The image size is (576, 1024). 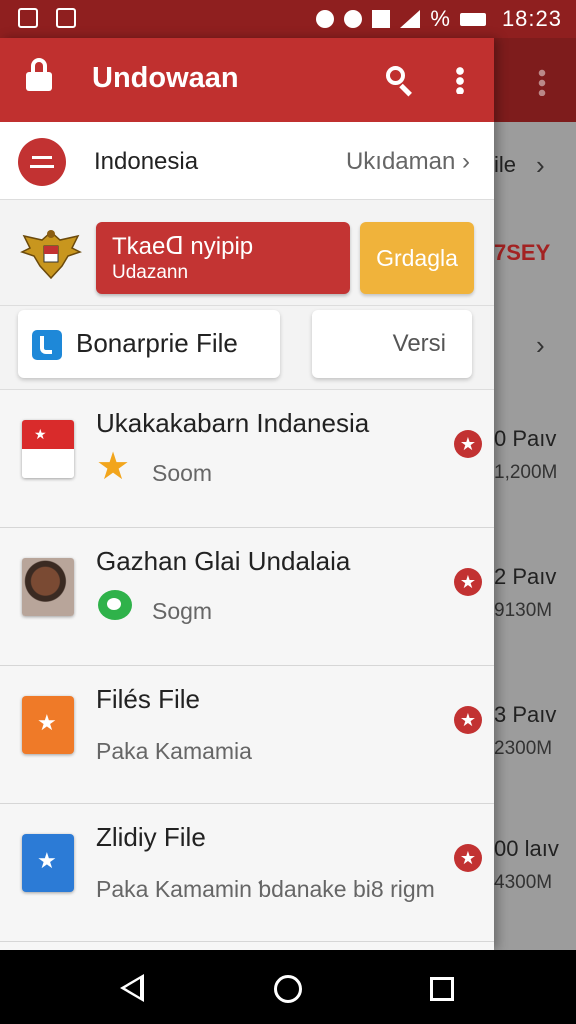 I want to click on chevron-right-icon: ›, so click(x=466, y=161).